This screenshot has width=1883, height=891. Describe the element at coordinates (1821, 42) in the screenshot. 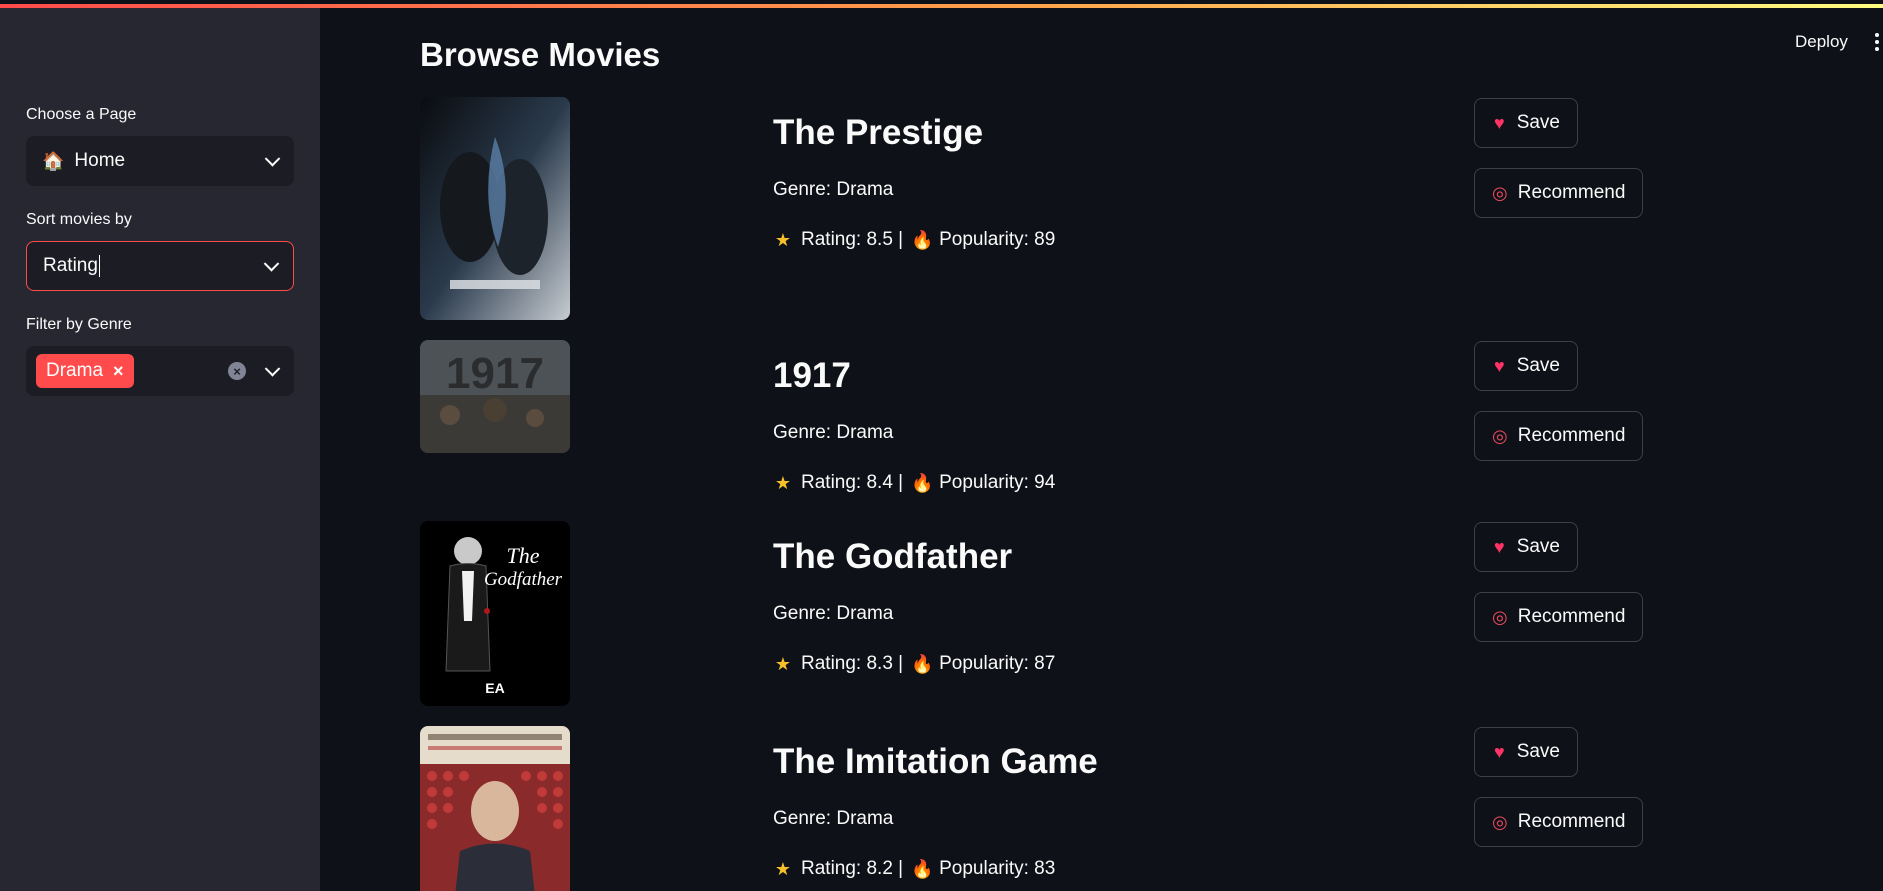

I see `deploy-button: Deploy` at that location.